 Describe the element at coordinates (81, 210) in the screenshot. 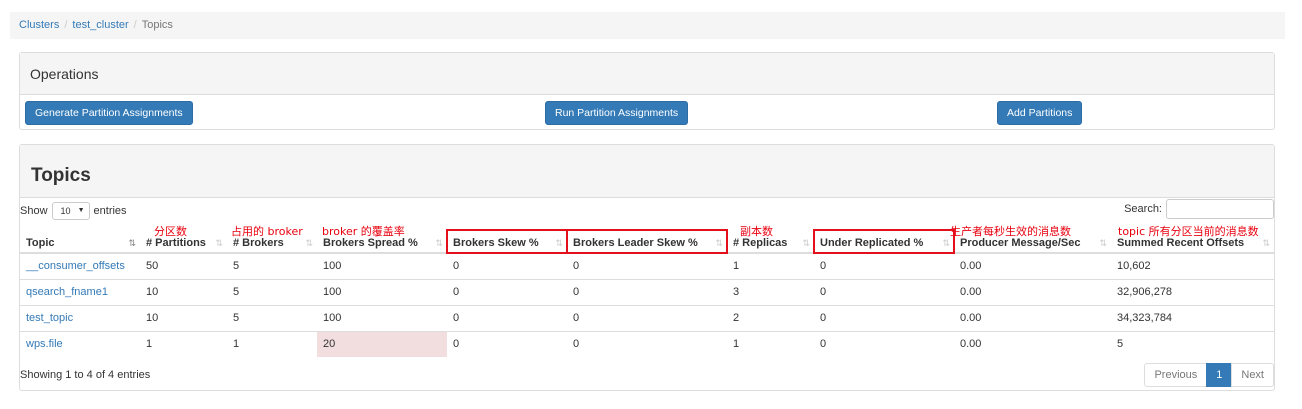

I see `chevron-down-icon: ▼` at that location.